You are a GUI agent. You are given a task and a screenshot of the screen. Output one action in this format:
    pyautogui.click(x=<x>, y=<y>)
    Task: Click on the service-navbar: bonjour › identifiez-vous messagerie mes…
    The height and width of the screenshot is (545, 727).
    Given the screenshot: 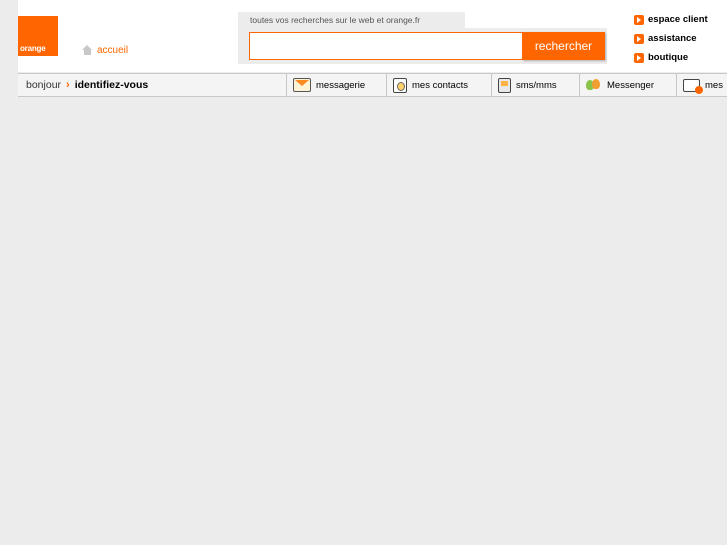 What is the action you would take?
    pyautogui.click(x=372, y=85)
    